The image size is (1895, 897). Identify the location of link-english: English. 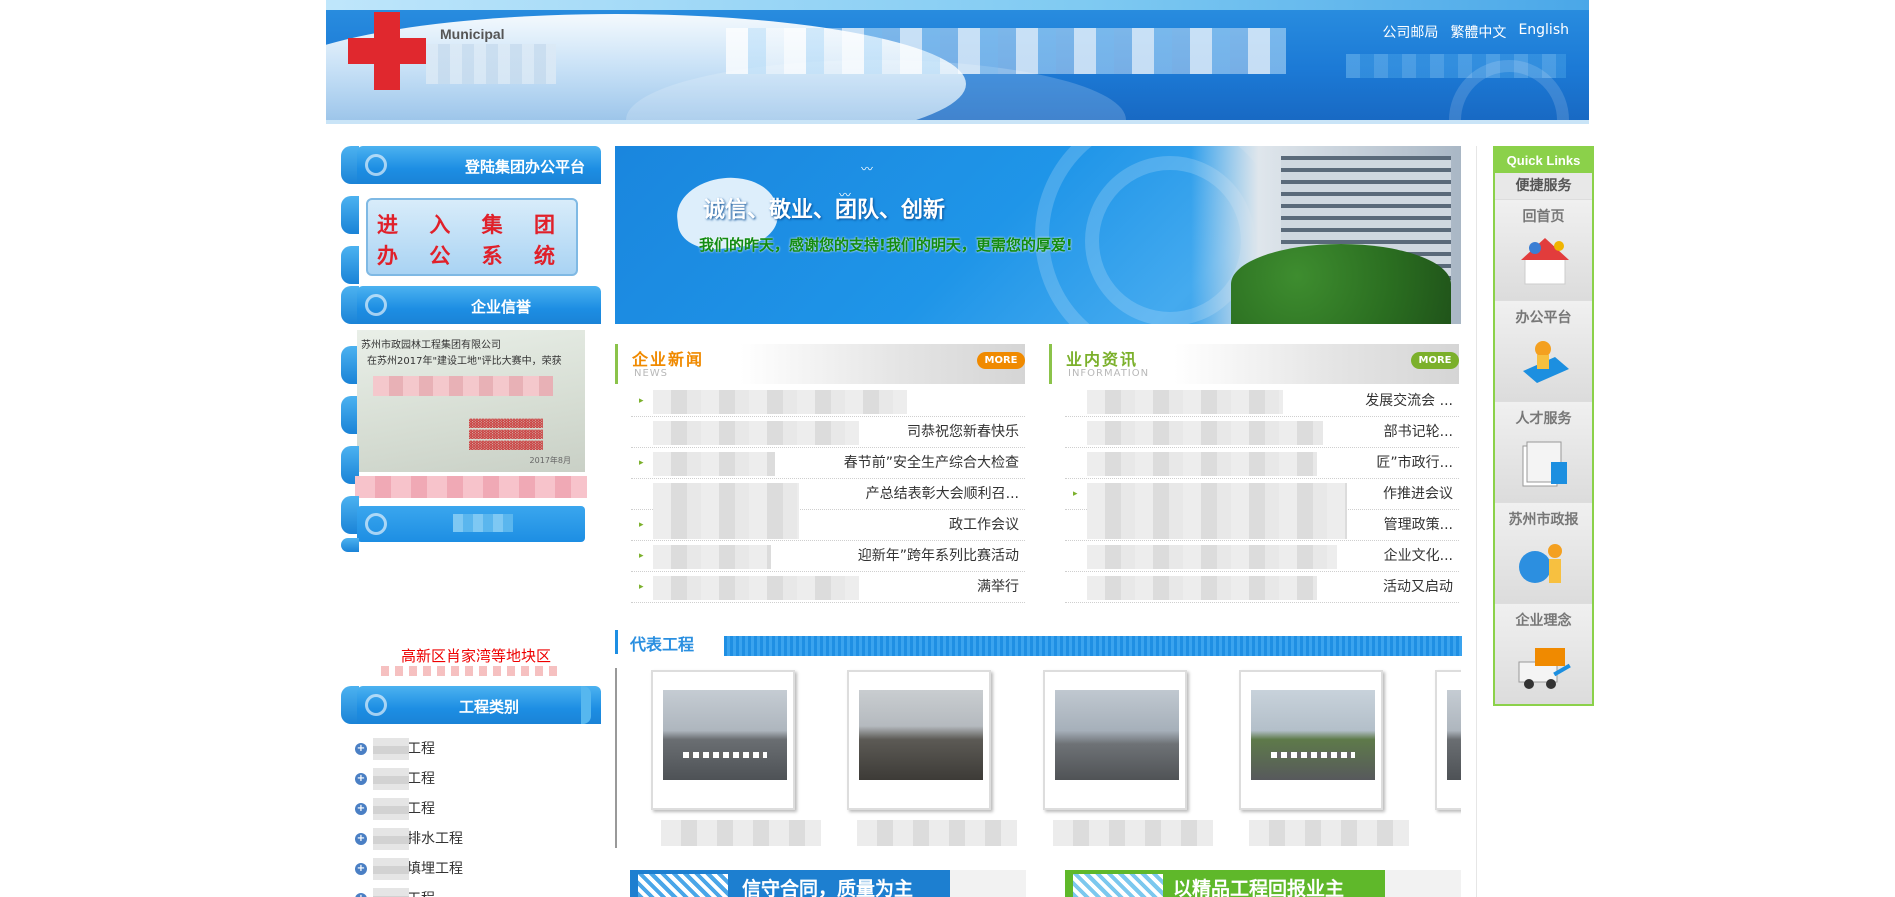
(1543, 32).